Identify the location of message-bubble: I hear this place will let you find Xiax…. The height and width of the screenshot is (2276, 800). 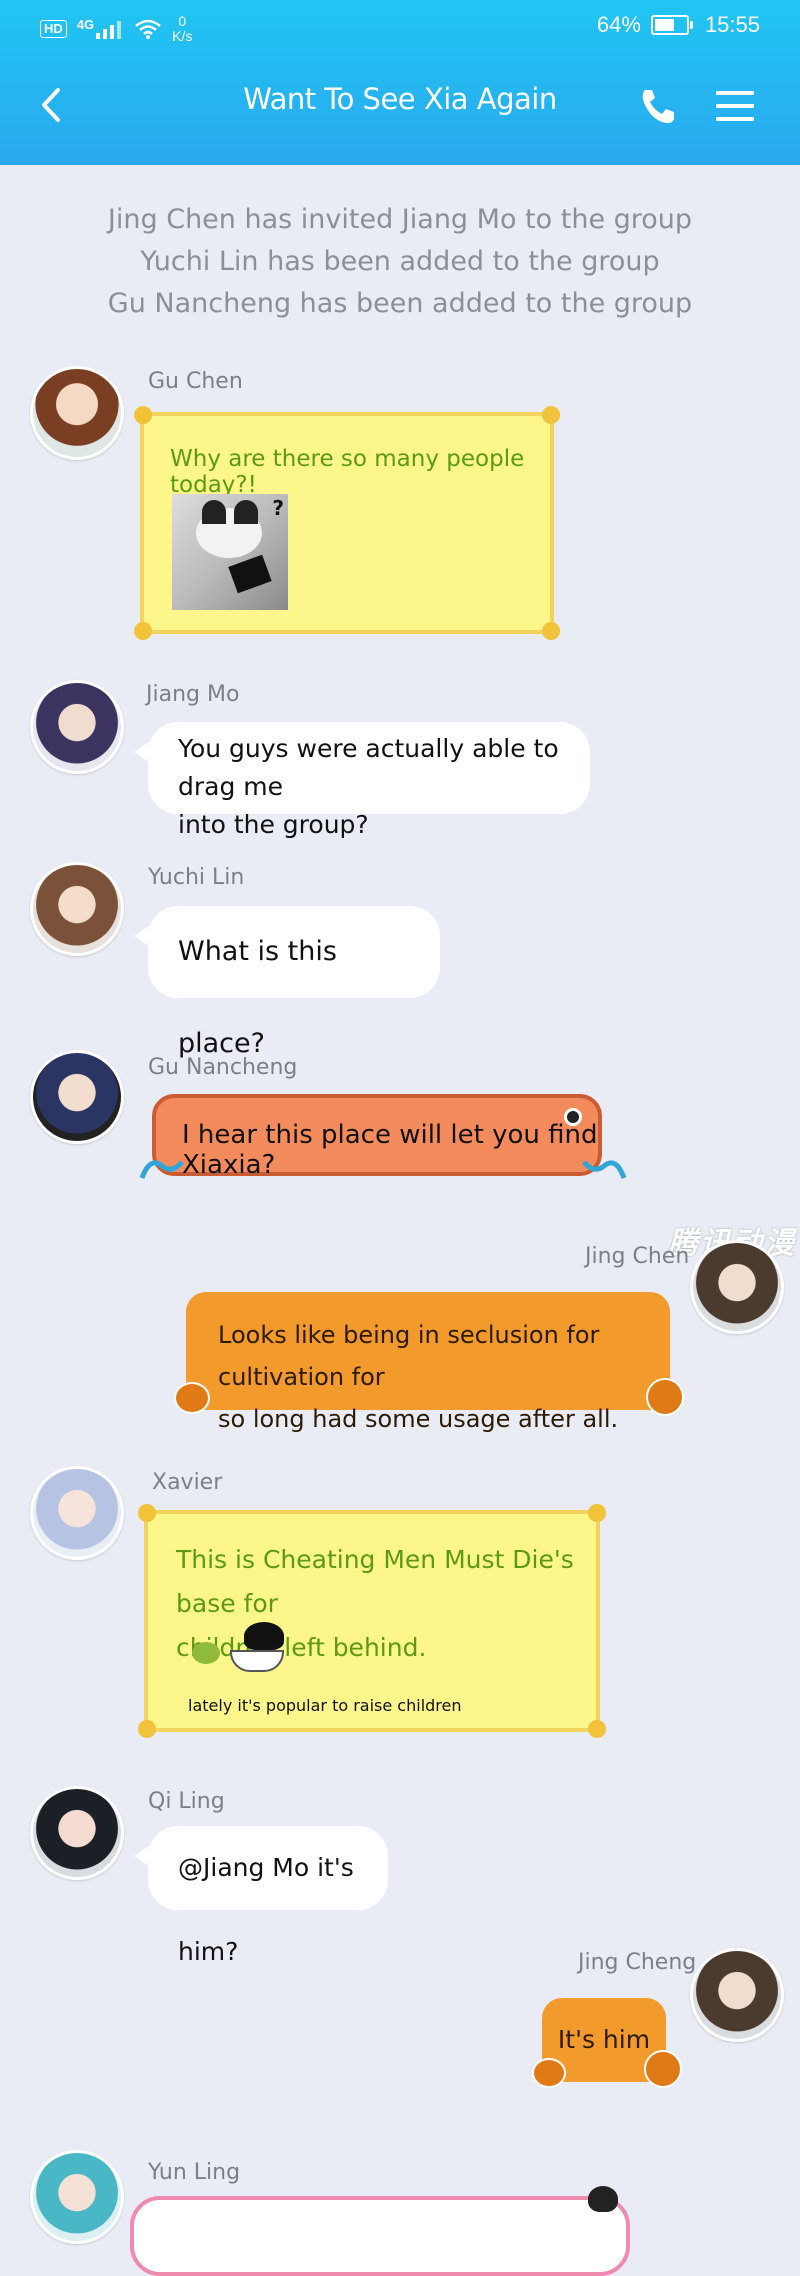
(377, 1137).